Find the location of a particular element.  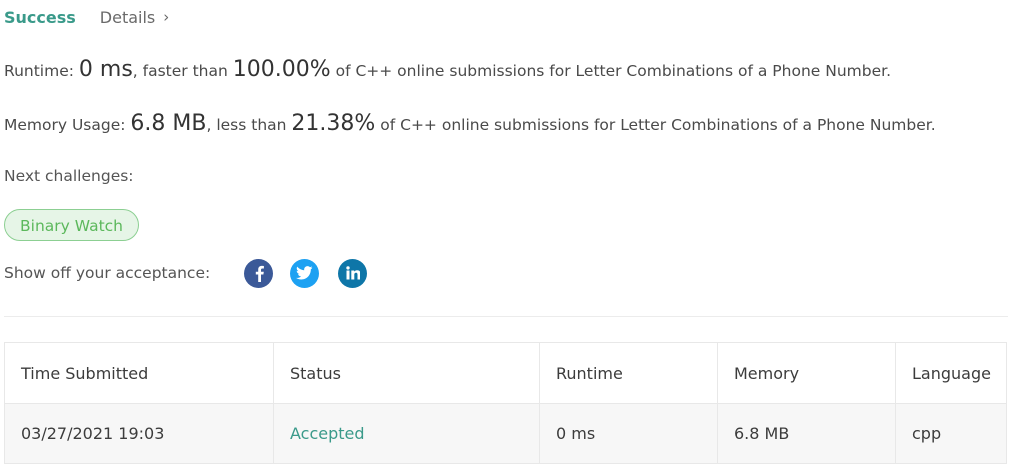

success-status: Success is located at coordinates (40, 17).